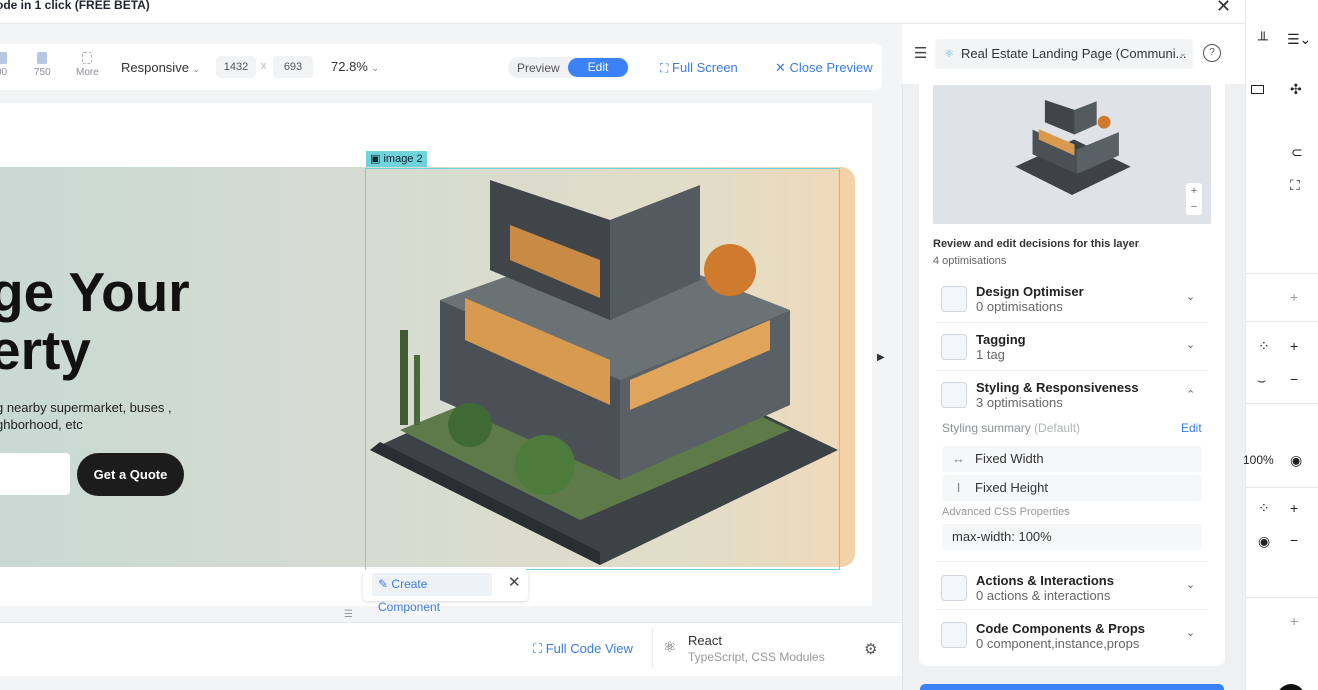  I want to click on device-button: 750, so click(42, 65).